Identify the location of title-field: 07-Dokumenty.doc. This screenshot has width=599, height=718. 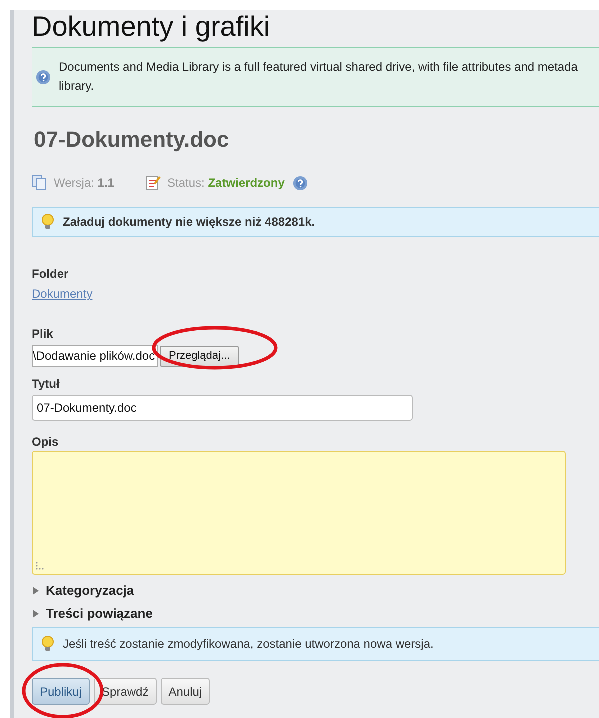
(222, 408).